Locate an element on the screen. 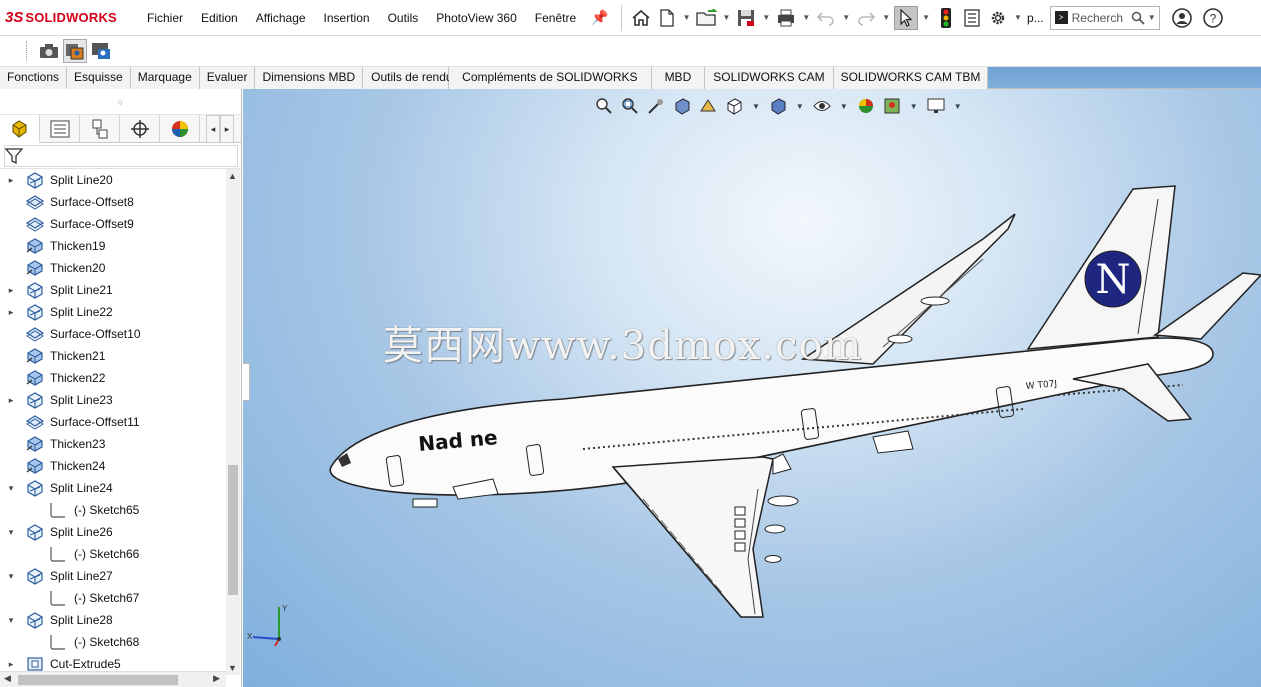 The image size is (1261, 687). configuration-manager-tab-icon is located at coordinates (100, 129).